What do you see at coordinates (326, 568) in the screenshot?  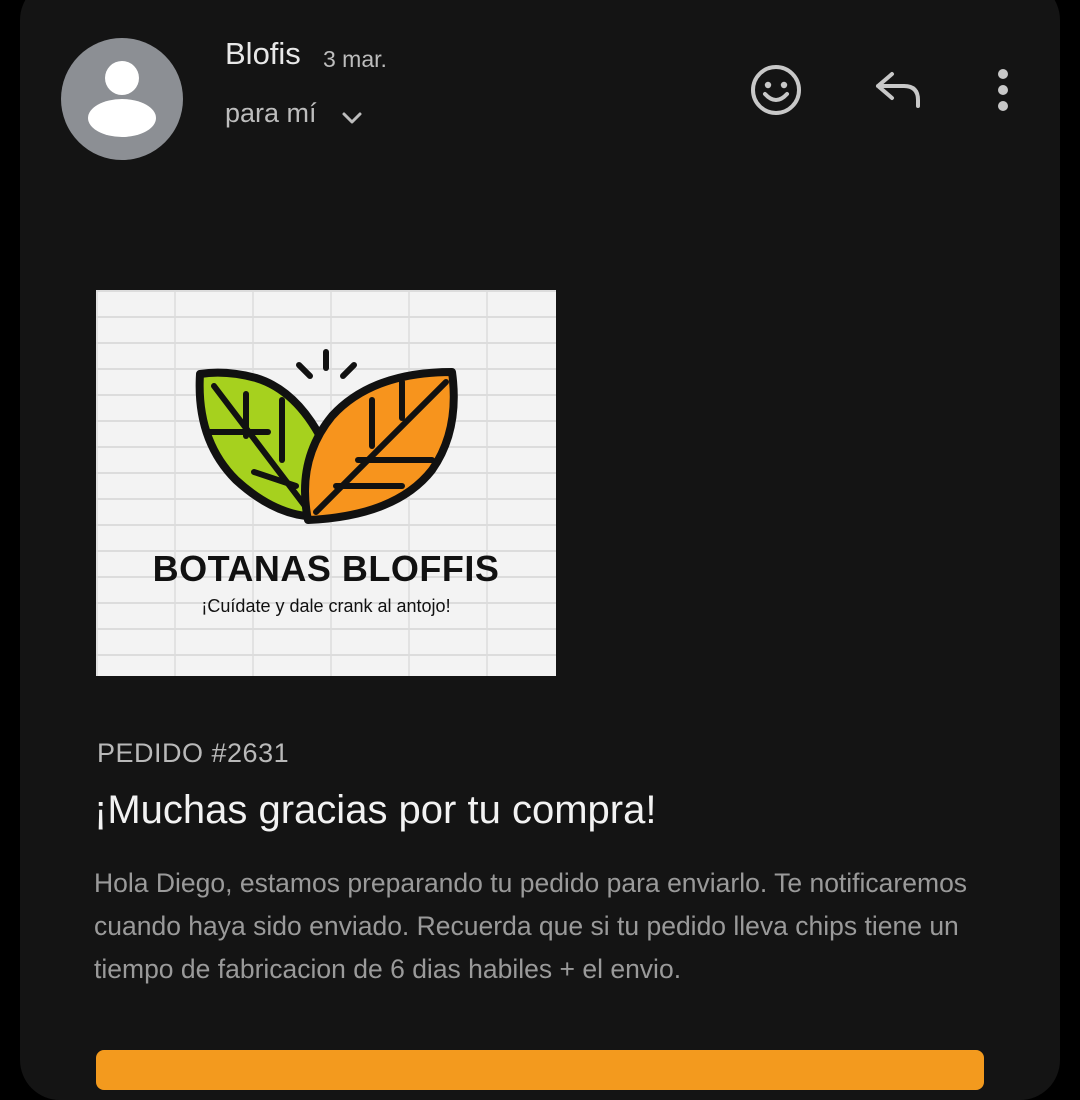 I see `brand-name: BOTANAS BLOFFIS` at bounding box center [326, 568].